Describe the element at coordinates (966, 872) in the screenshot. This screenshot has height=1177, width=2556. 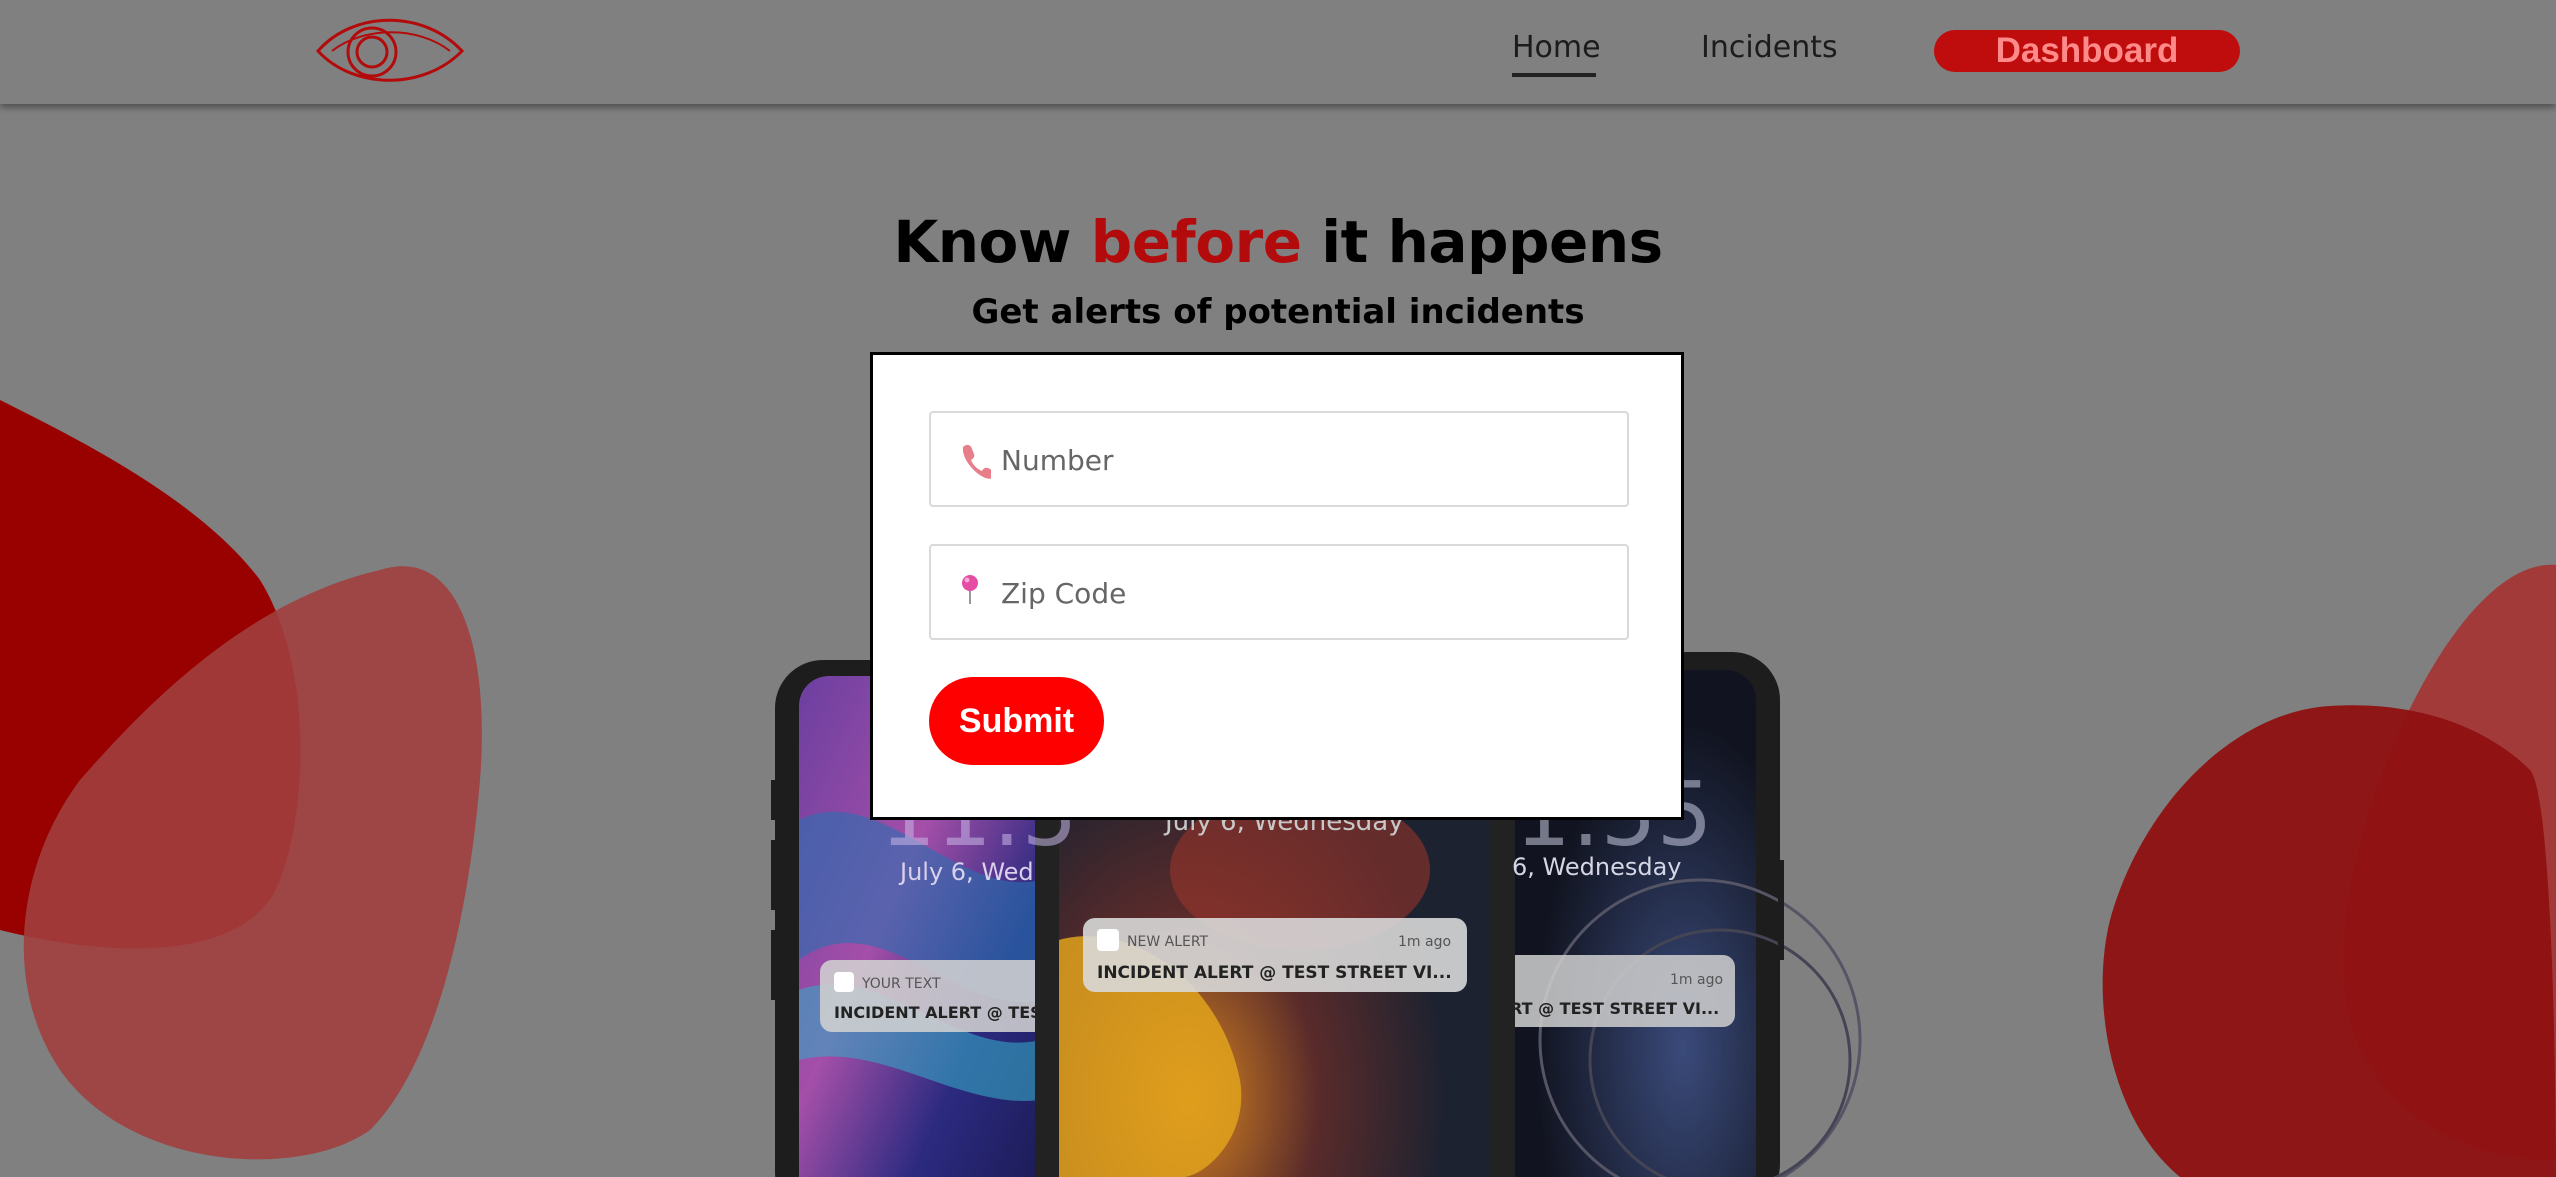
I see `left-phone-date: July 6, Wed` at that location.